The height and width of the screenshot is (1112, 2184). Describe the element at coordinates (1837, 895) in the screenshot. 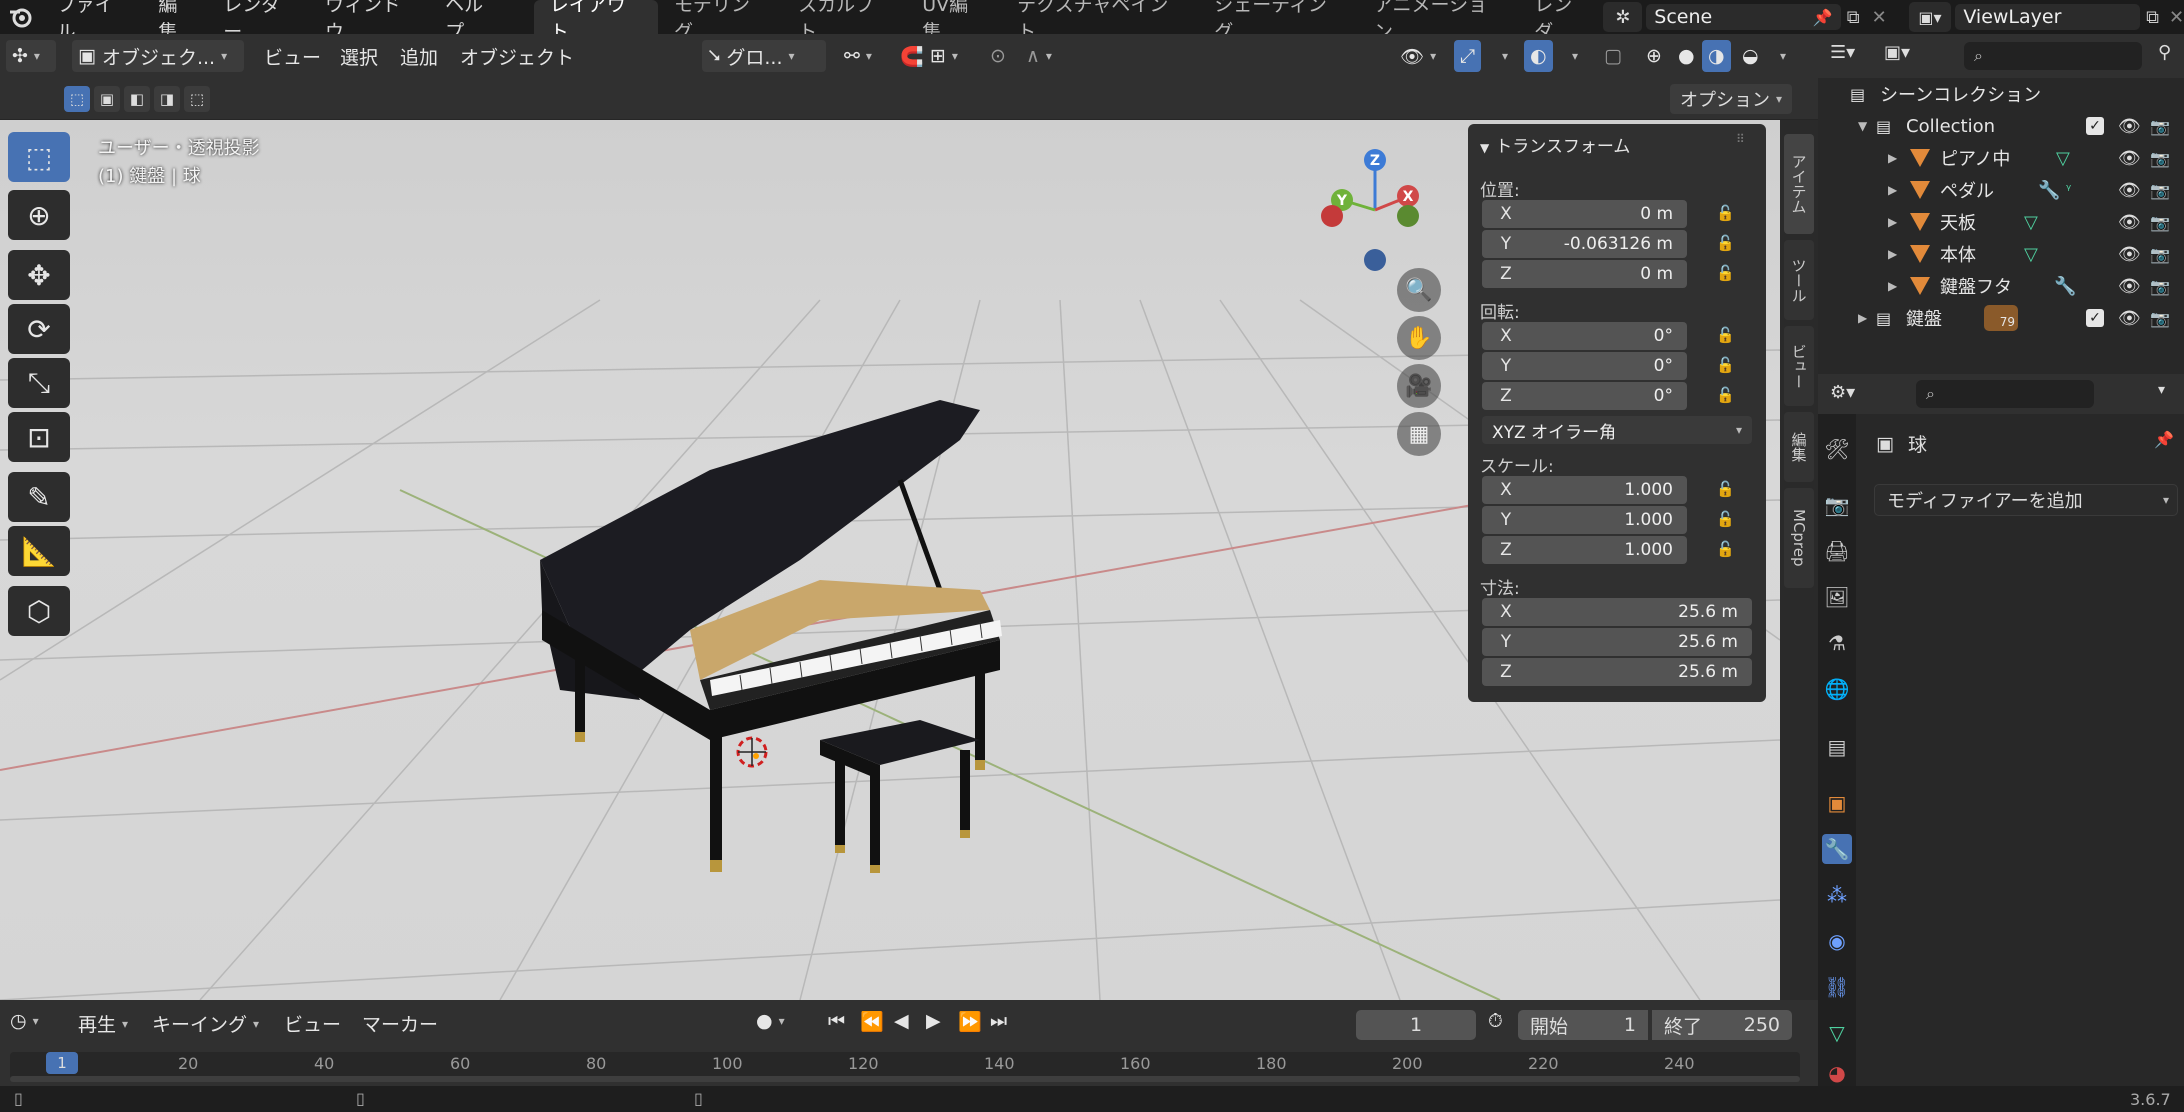

I see `particles-icon: ⁂` at that location.